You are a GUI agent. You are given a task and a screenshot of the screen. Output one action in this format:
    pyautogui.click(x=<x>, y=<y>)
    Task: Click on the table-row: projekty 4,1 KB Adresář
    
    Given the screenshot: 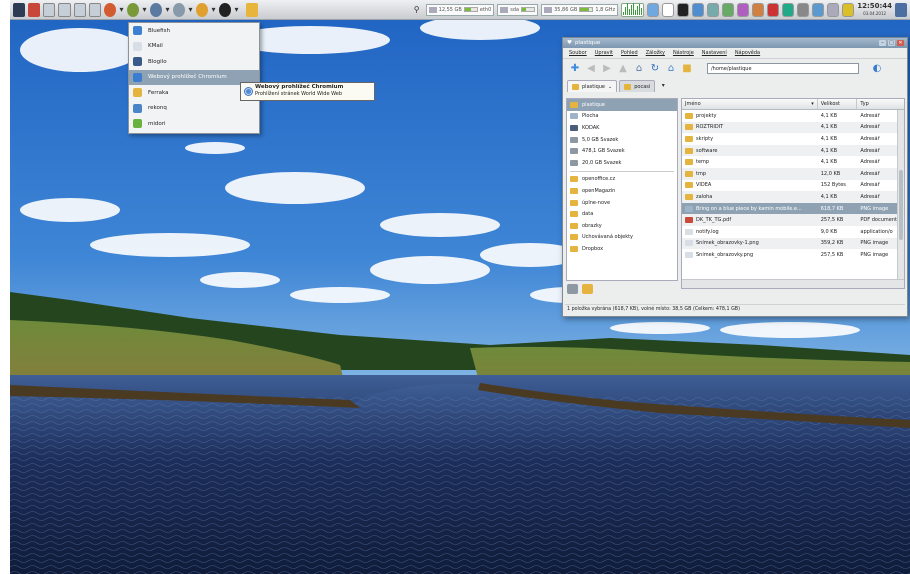 What is the action you would take?
    pyautogui.click(x=793, y=116)
    